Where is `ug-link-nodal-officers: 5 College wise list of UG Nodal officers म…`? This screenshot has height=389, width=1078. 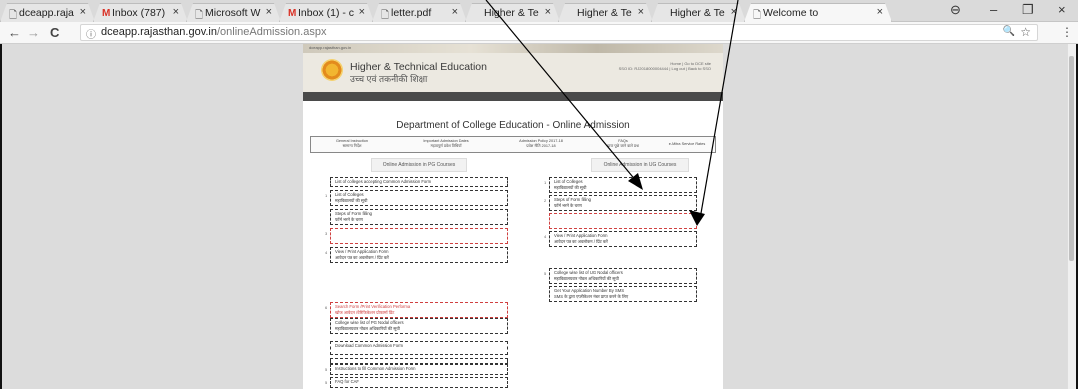
ug-link-nodal-officers: 5 College wise list of UG Nodal officers म… is located at coordinates (620, 276).